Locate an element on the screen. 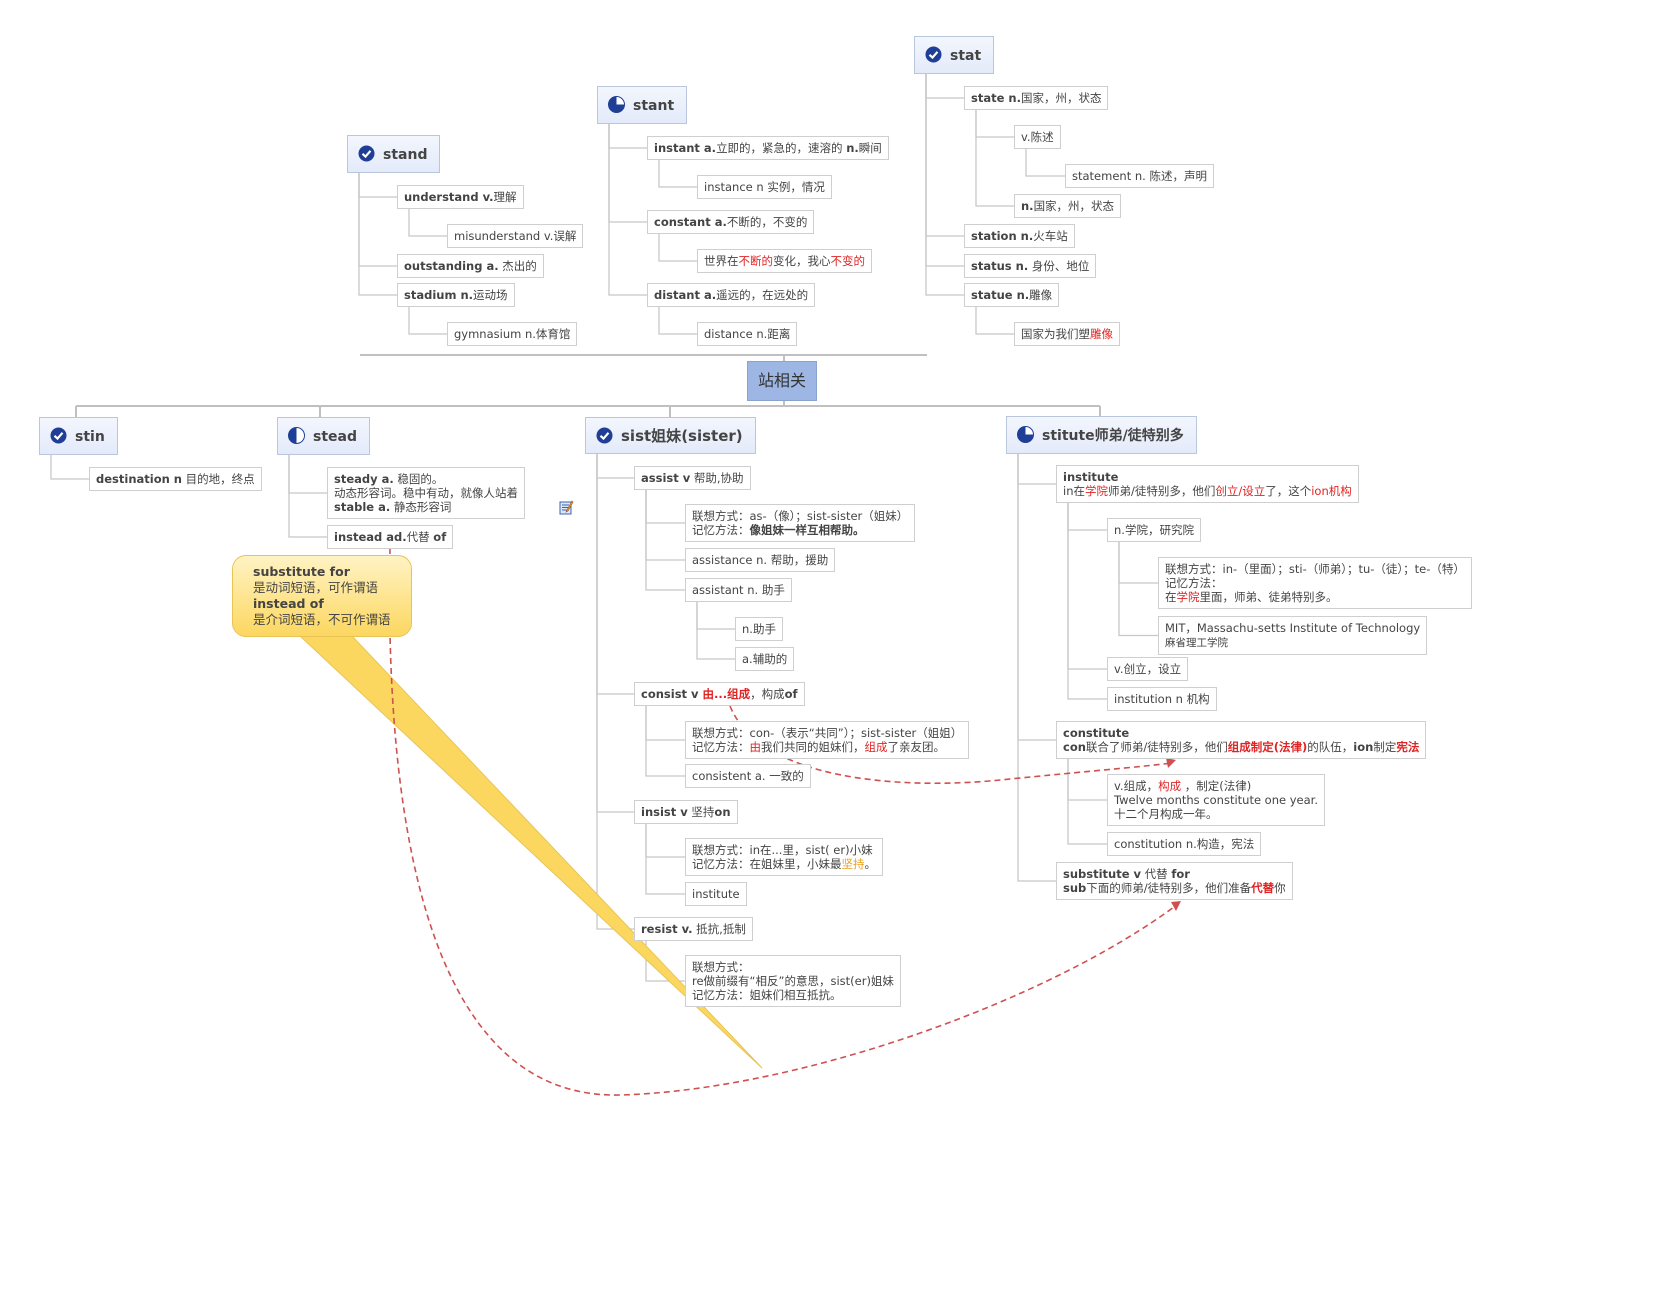 The image size is (1663, 1299). text-segment: institute is located at coordinates (1091, 477).